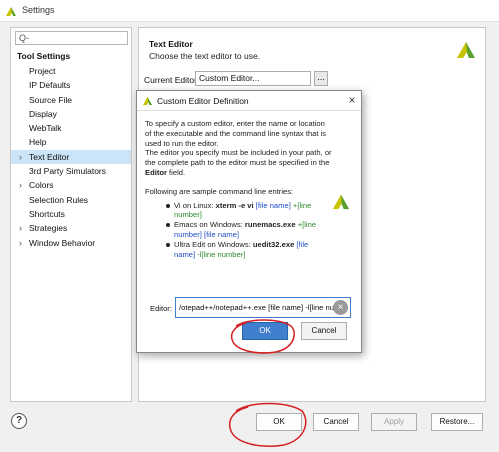 This screenshot has width=499, height=452. Describe the element at coordinates (209, 225) in the screenshot. I see `example-prefix: Emacs on Windows:` at that location.